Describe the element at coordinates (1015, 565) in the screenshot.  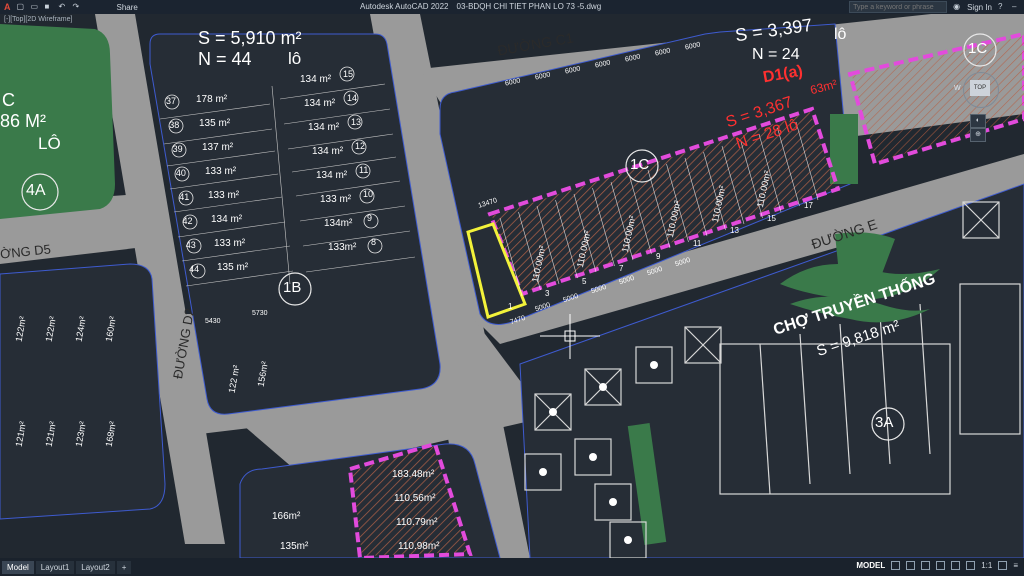
I see `menu-icon: ≡` at that location.